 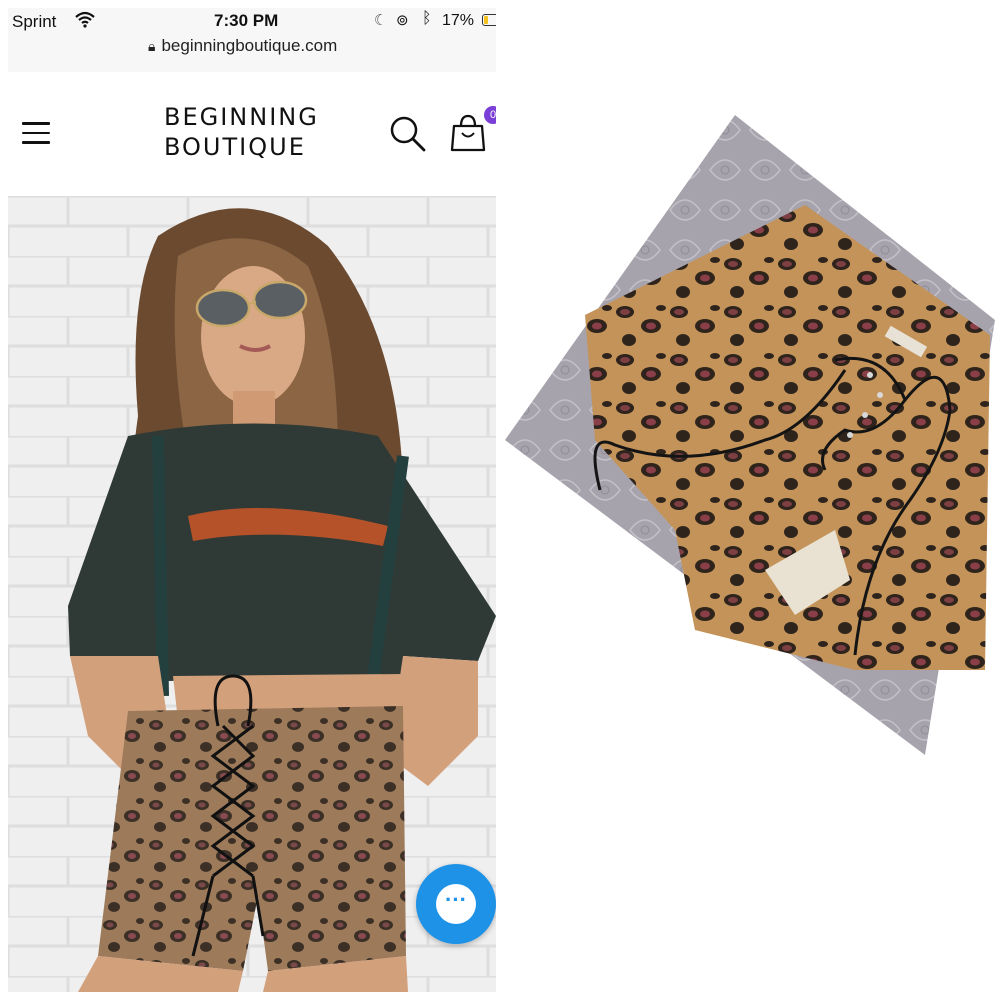 I want to click on bluetooth-icon: ᛒ, so click(x=427, y=18).